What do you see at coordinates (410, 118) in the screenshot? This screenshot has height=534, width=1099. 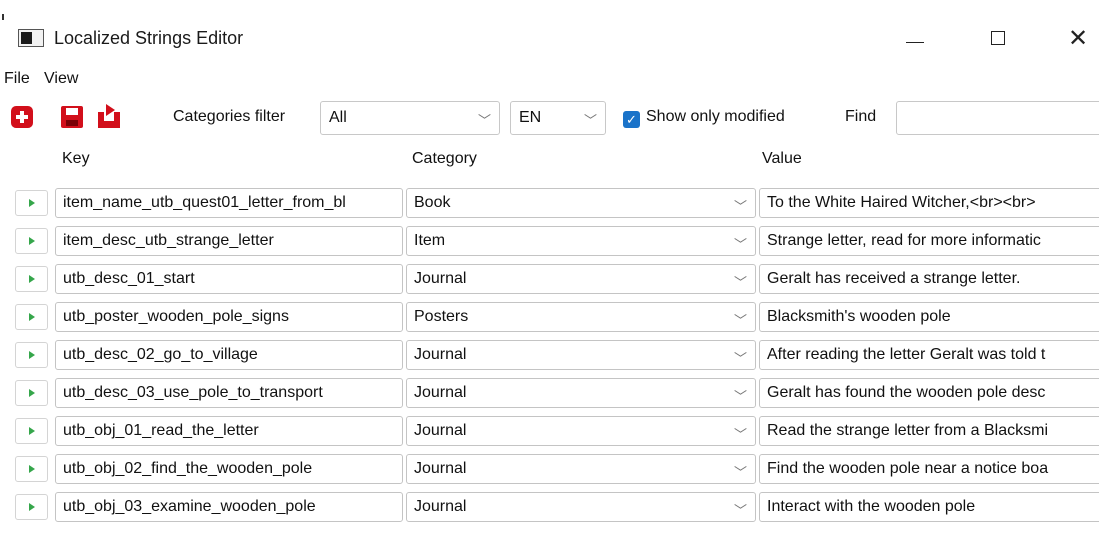 I see `category-filter-select: All ﹀` at bounding box center [410, 118].